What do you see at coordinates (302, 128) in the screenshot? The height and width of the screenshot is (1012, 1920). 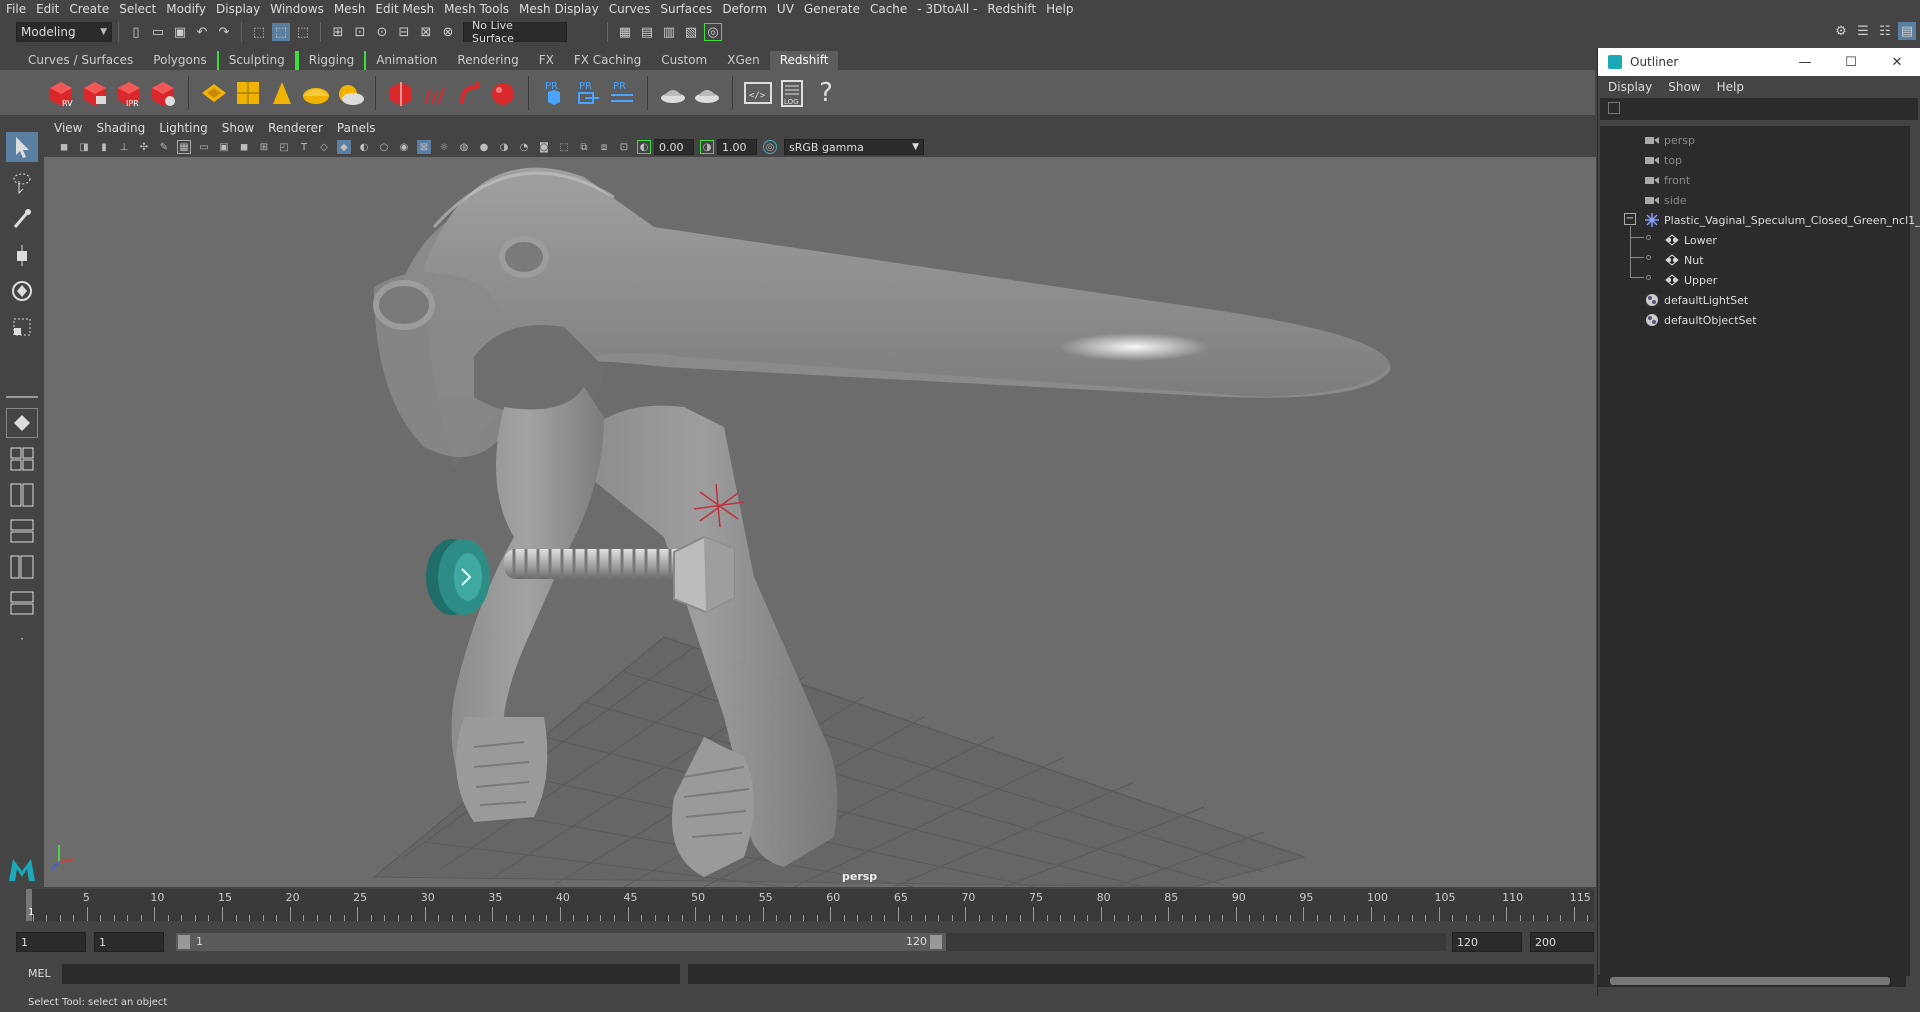 I see `viewport-menu-renderer: Renderer` at bounding box center [302, 128].